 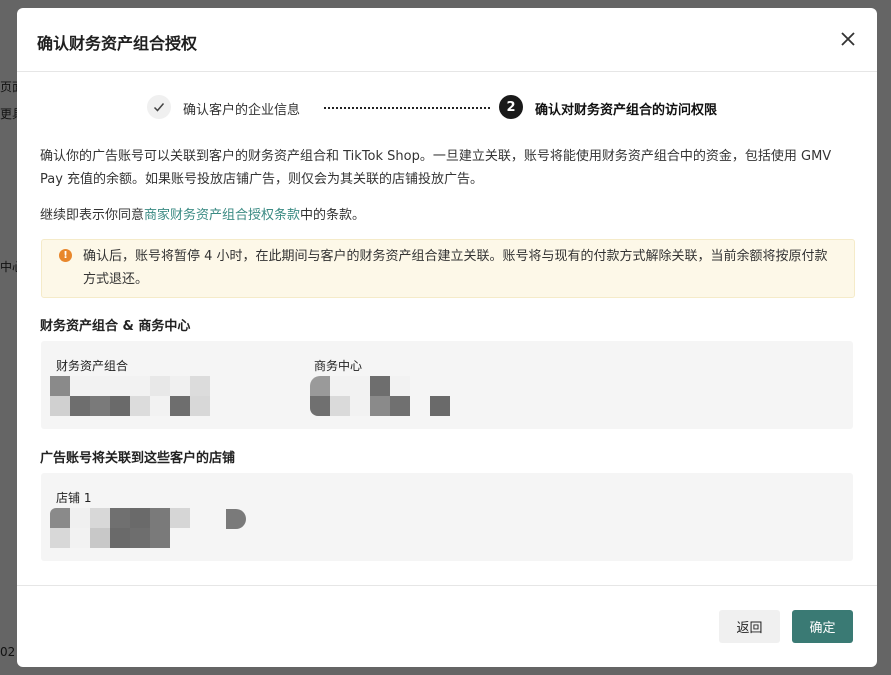 I want to click on section-title-stores: 广告账号将关联到这些客户的店铺, so click(x=138, y=458).